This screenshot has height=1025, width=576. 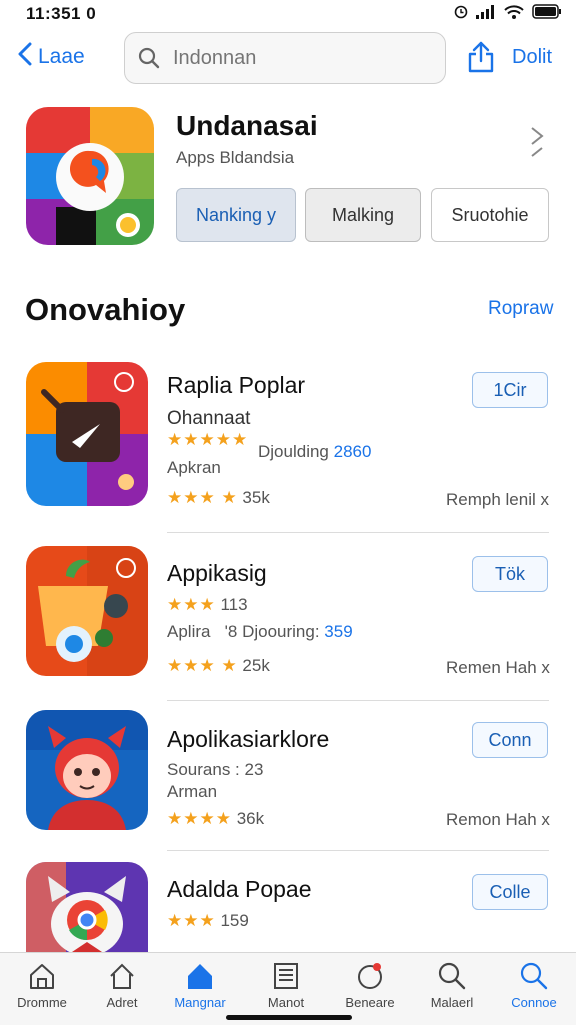 I want to click on app-category: Aplira '8 Djoouring: 359, so click(x=260, y=631).